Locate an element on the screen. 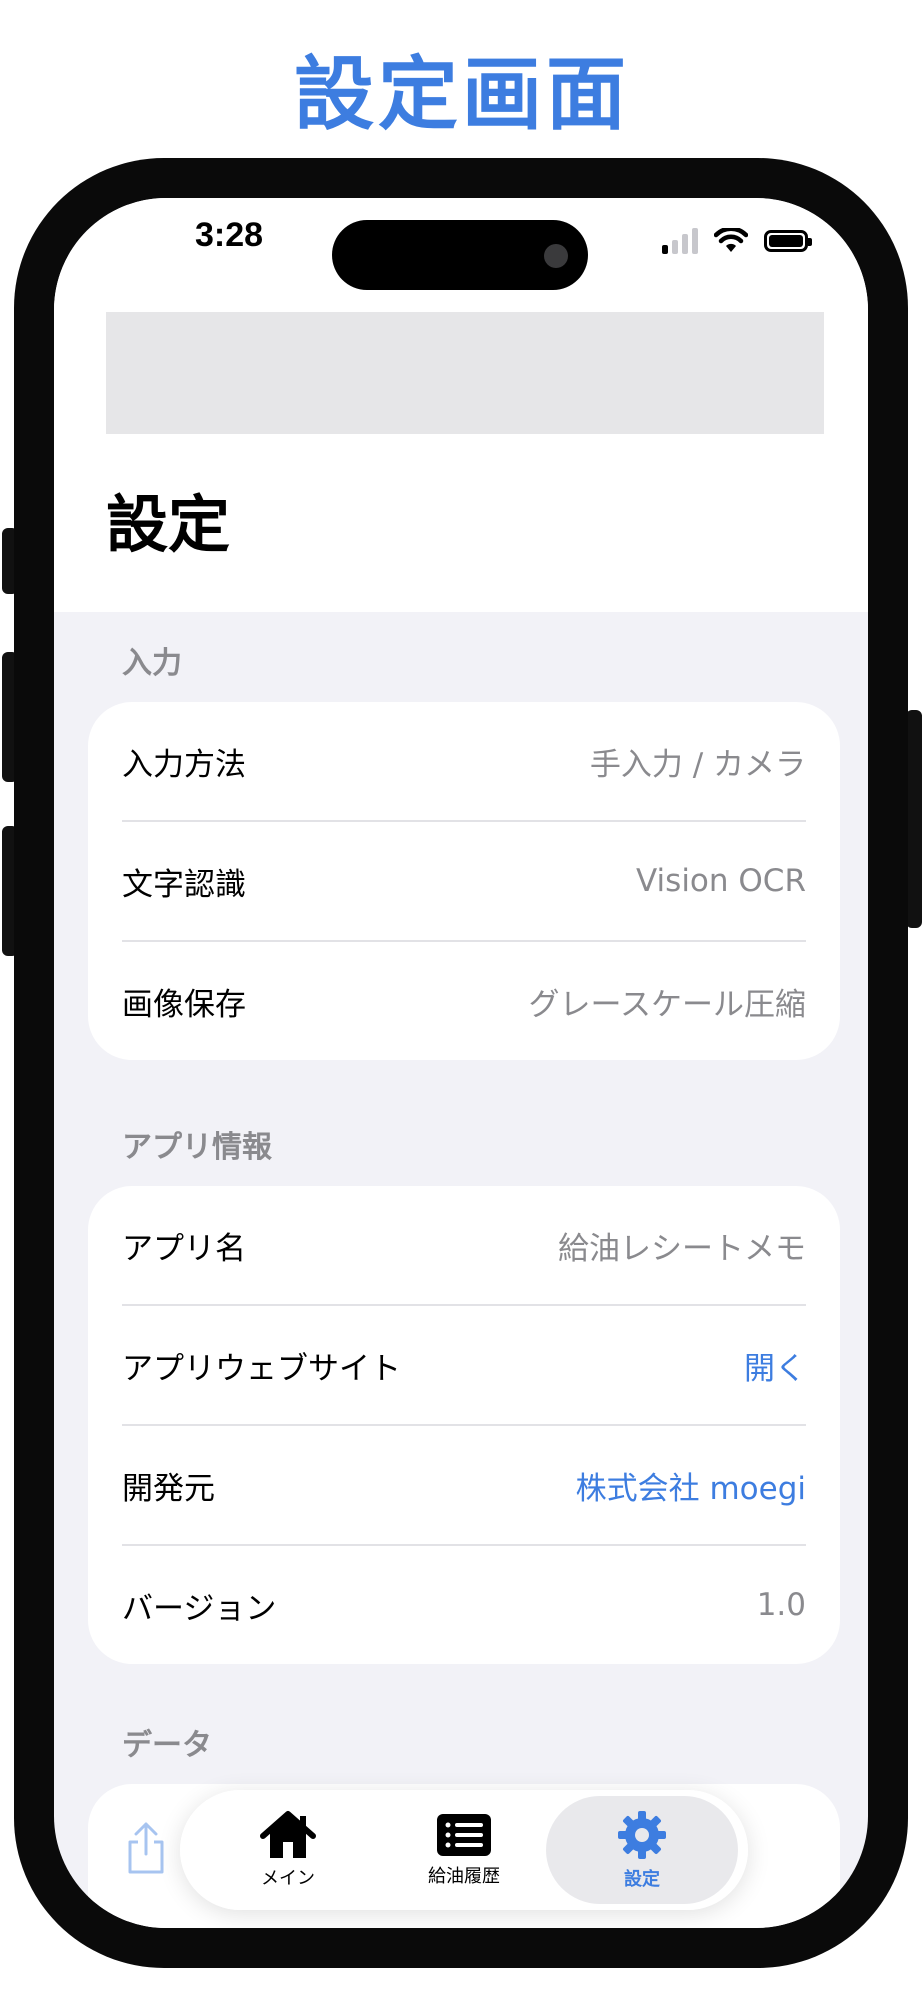 Image resolution: width=924 pixels, height=2000 pixels. tab-main: メイン is located at coordinates (288, 1850).